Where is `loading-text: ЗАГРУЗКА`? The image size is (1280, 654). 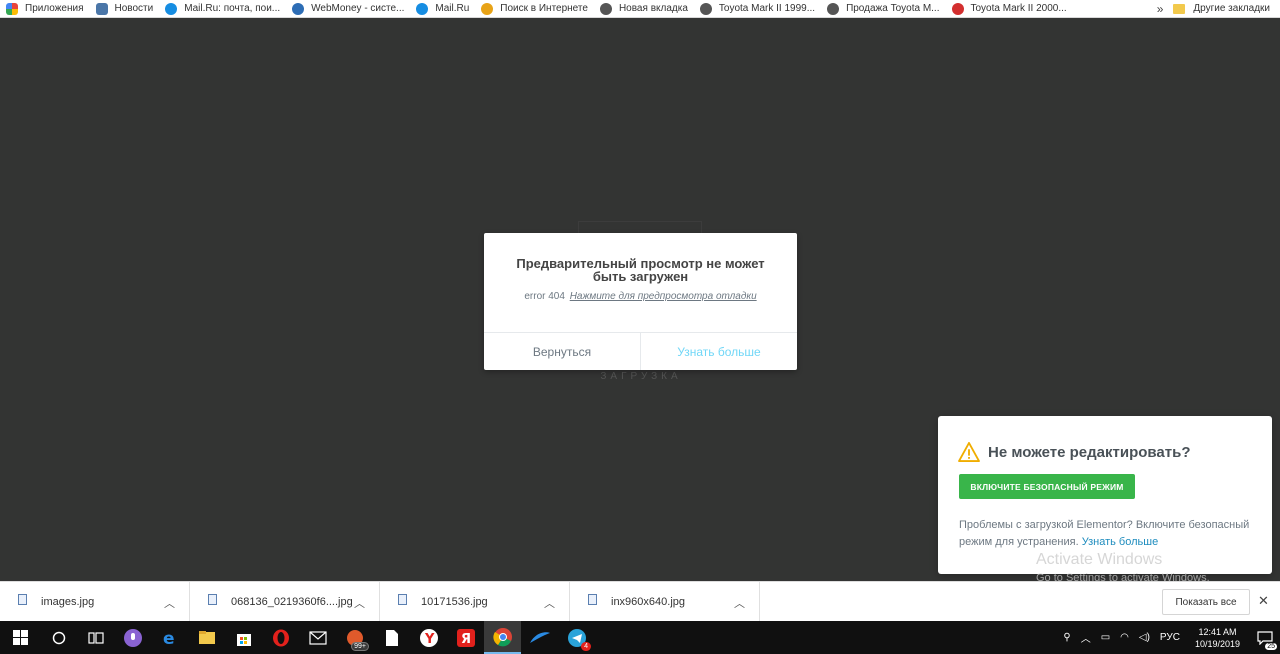
loading-text: ЗАГРУЗКА is located at coordinates (641, 376).